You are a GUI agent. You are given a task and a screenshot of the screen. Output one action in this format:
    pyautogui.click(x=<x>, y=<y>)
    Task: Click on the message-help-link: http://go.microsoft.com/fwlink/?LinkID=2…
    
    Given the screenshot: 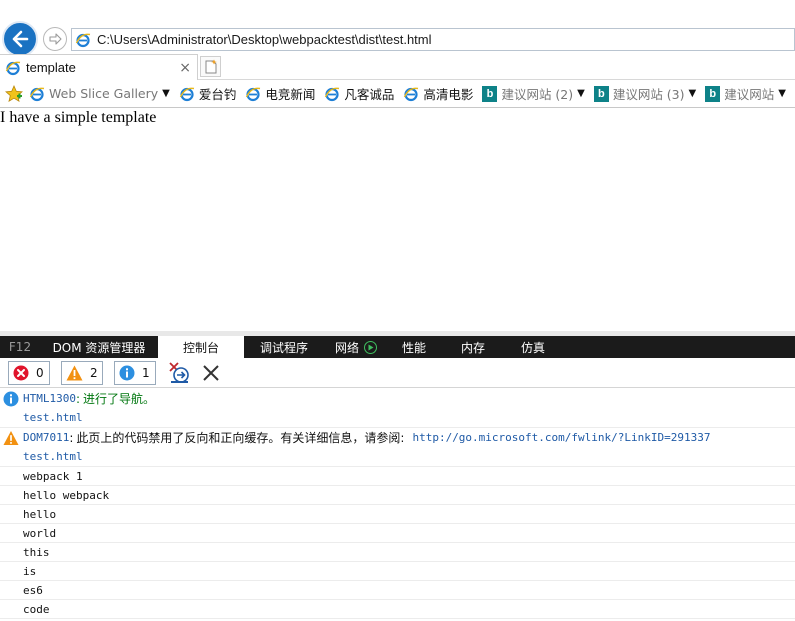 What is the action you would take?
    pyautogui.click(x=561, y=437)
    